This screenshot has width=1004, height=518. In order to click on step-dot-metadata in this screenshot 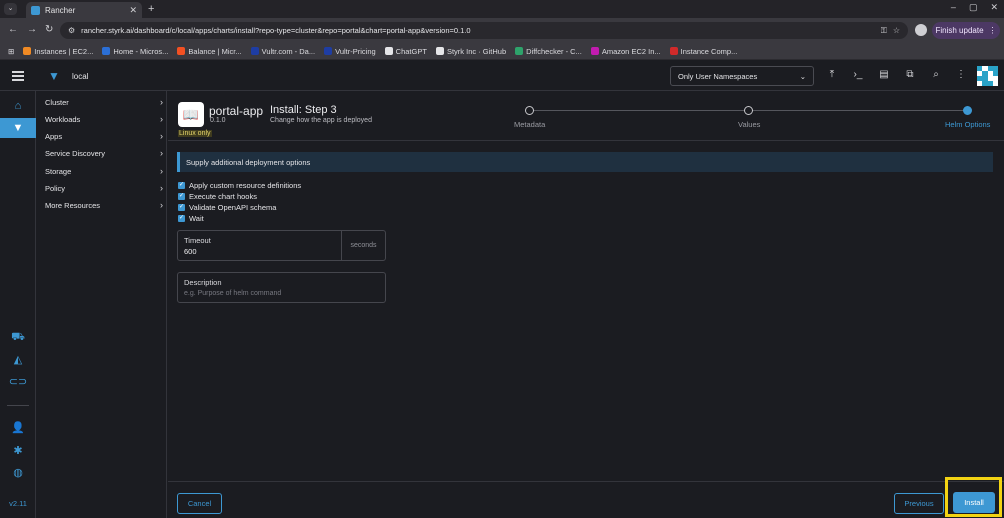, I will do `click(529, 110)`.